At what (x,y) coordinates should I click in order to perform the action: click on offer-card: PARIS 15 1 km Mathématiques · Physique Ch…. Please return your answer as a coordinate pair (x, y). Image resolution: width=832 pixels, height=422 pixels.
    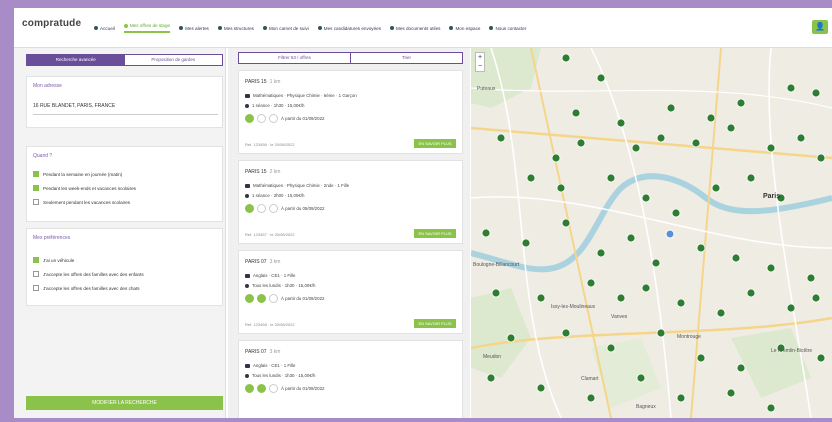
    Looking at the image, I should click on (350, 112).